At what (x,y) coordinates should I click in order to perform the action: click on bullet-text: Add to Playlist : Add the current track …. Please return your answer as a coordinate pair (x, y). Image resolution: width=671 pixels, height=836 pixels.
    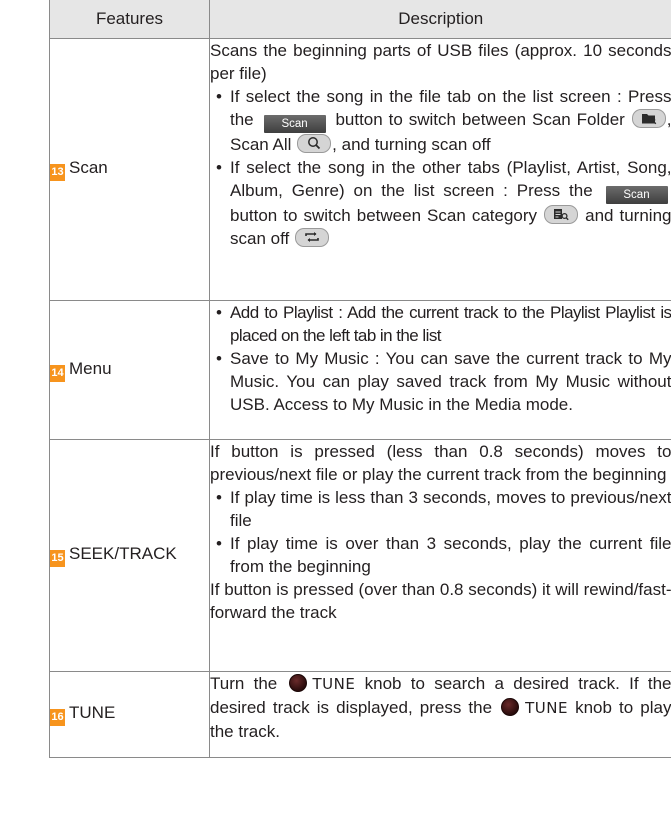
    Looking at the image, I should click on (450, 324).